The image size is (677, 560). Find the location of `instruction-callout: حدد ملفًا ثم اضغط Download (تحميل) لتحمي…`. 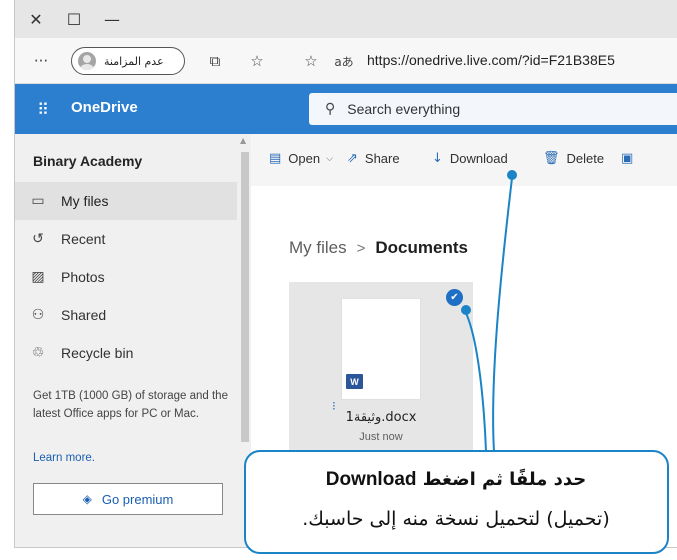

instruction-callout: حدد ملفًا ثم اضغط Download (تحميل) لتحمي… is located at coordinates (456, 502).